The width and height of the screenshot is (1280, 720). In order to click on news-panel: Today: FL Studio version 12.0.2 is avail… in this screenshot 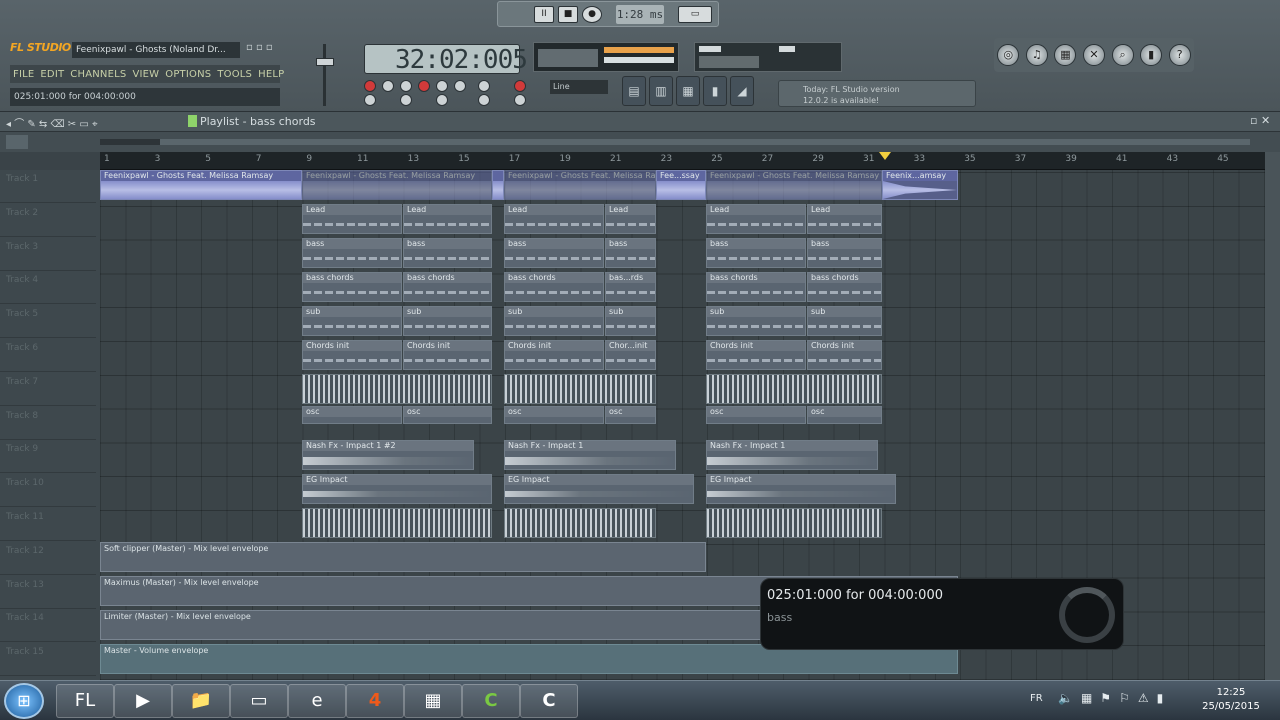, I will do `click(877, 93)`.